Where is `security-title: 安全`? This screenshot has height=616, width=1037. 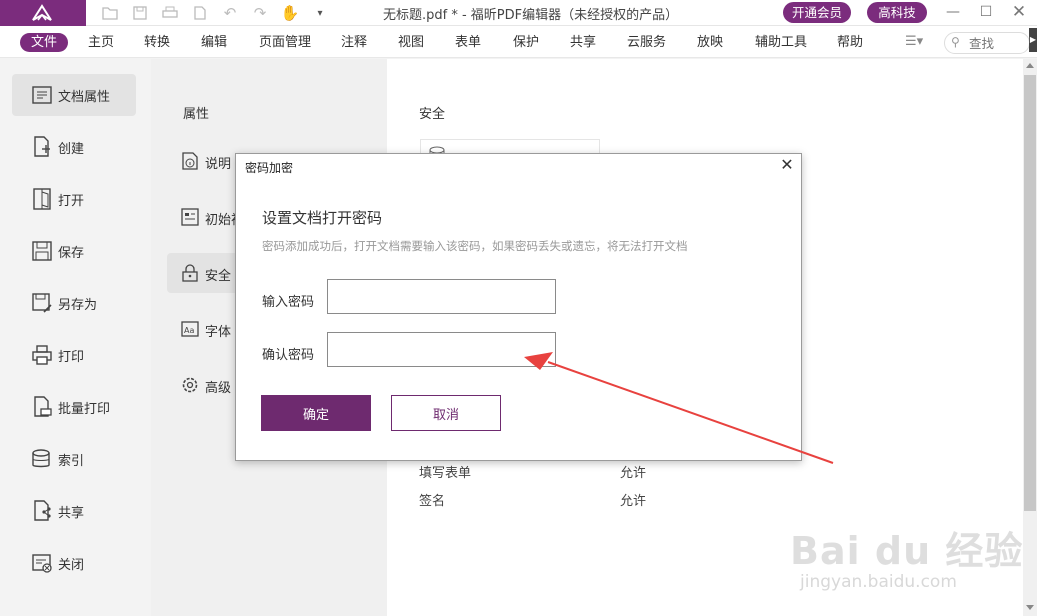 security-title: 安全 is located at coordinates (432, 114).